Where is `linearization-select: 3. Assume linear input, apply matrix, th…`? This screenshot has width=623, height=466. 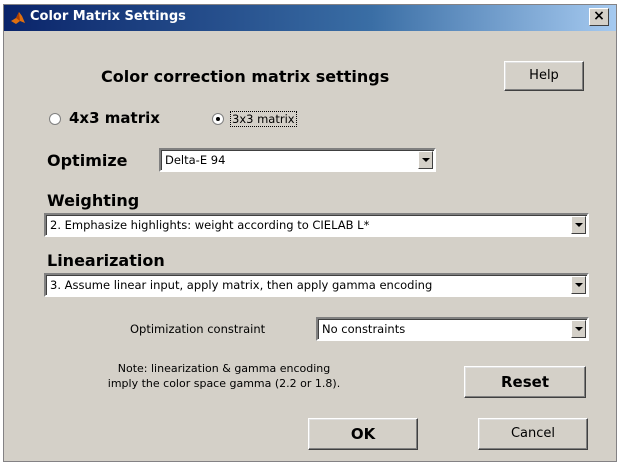 linearization-select: 3. Assume linear input, apply matrix, th… is located at coordinates (316, 285).